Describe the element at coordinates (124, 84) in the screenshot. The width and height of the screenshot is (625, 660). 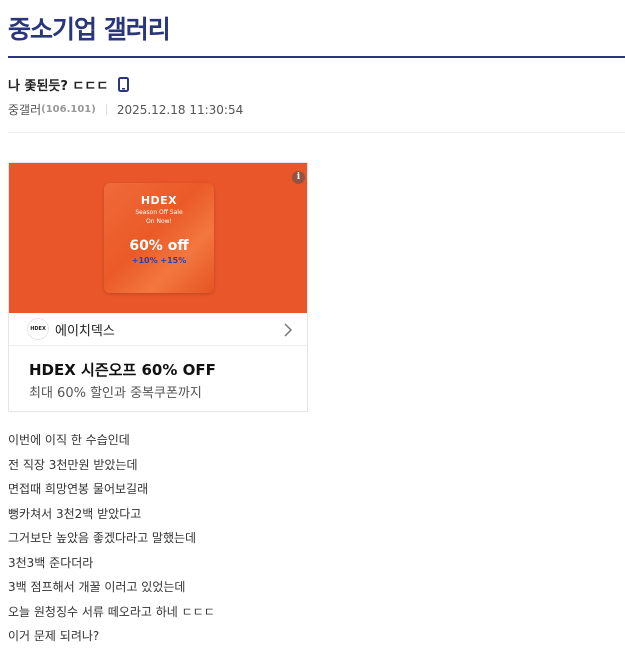
I see `mobile-phone-icon` at that location.